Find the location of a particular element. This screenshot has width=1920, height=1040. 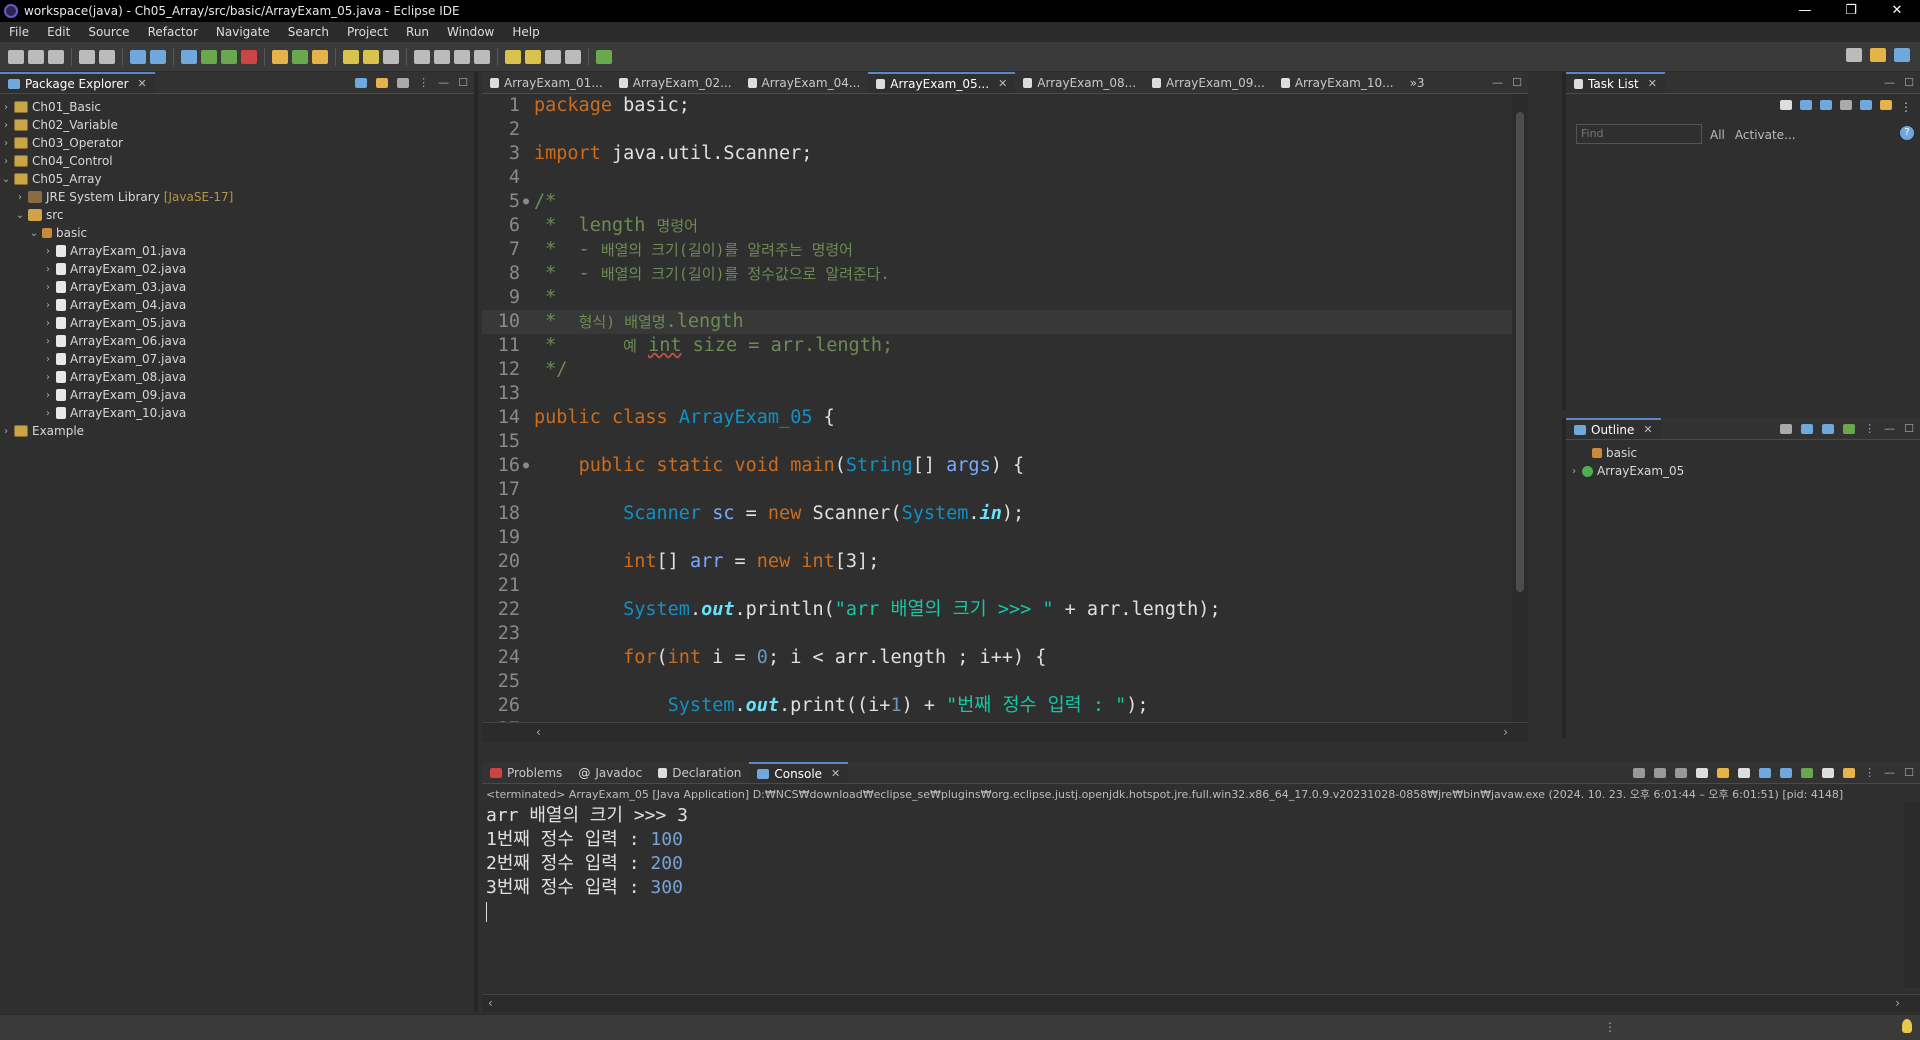

categorized-icon is located at coordinates (1806, 105).